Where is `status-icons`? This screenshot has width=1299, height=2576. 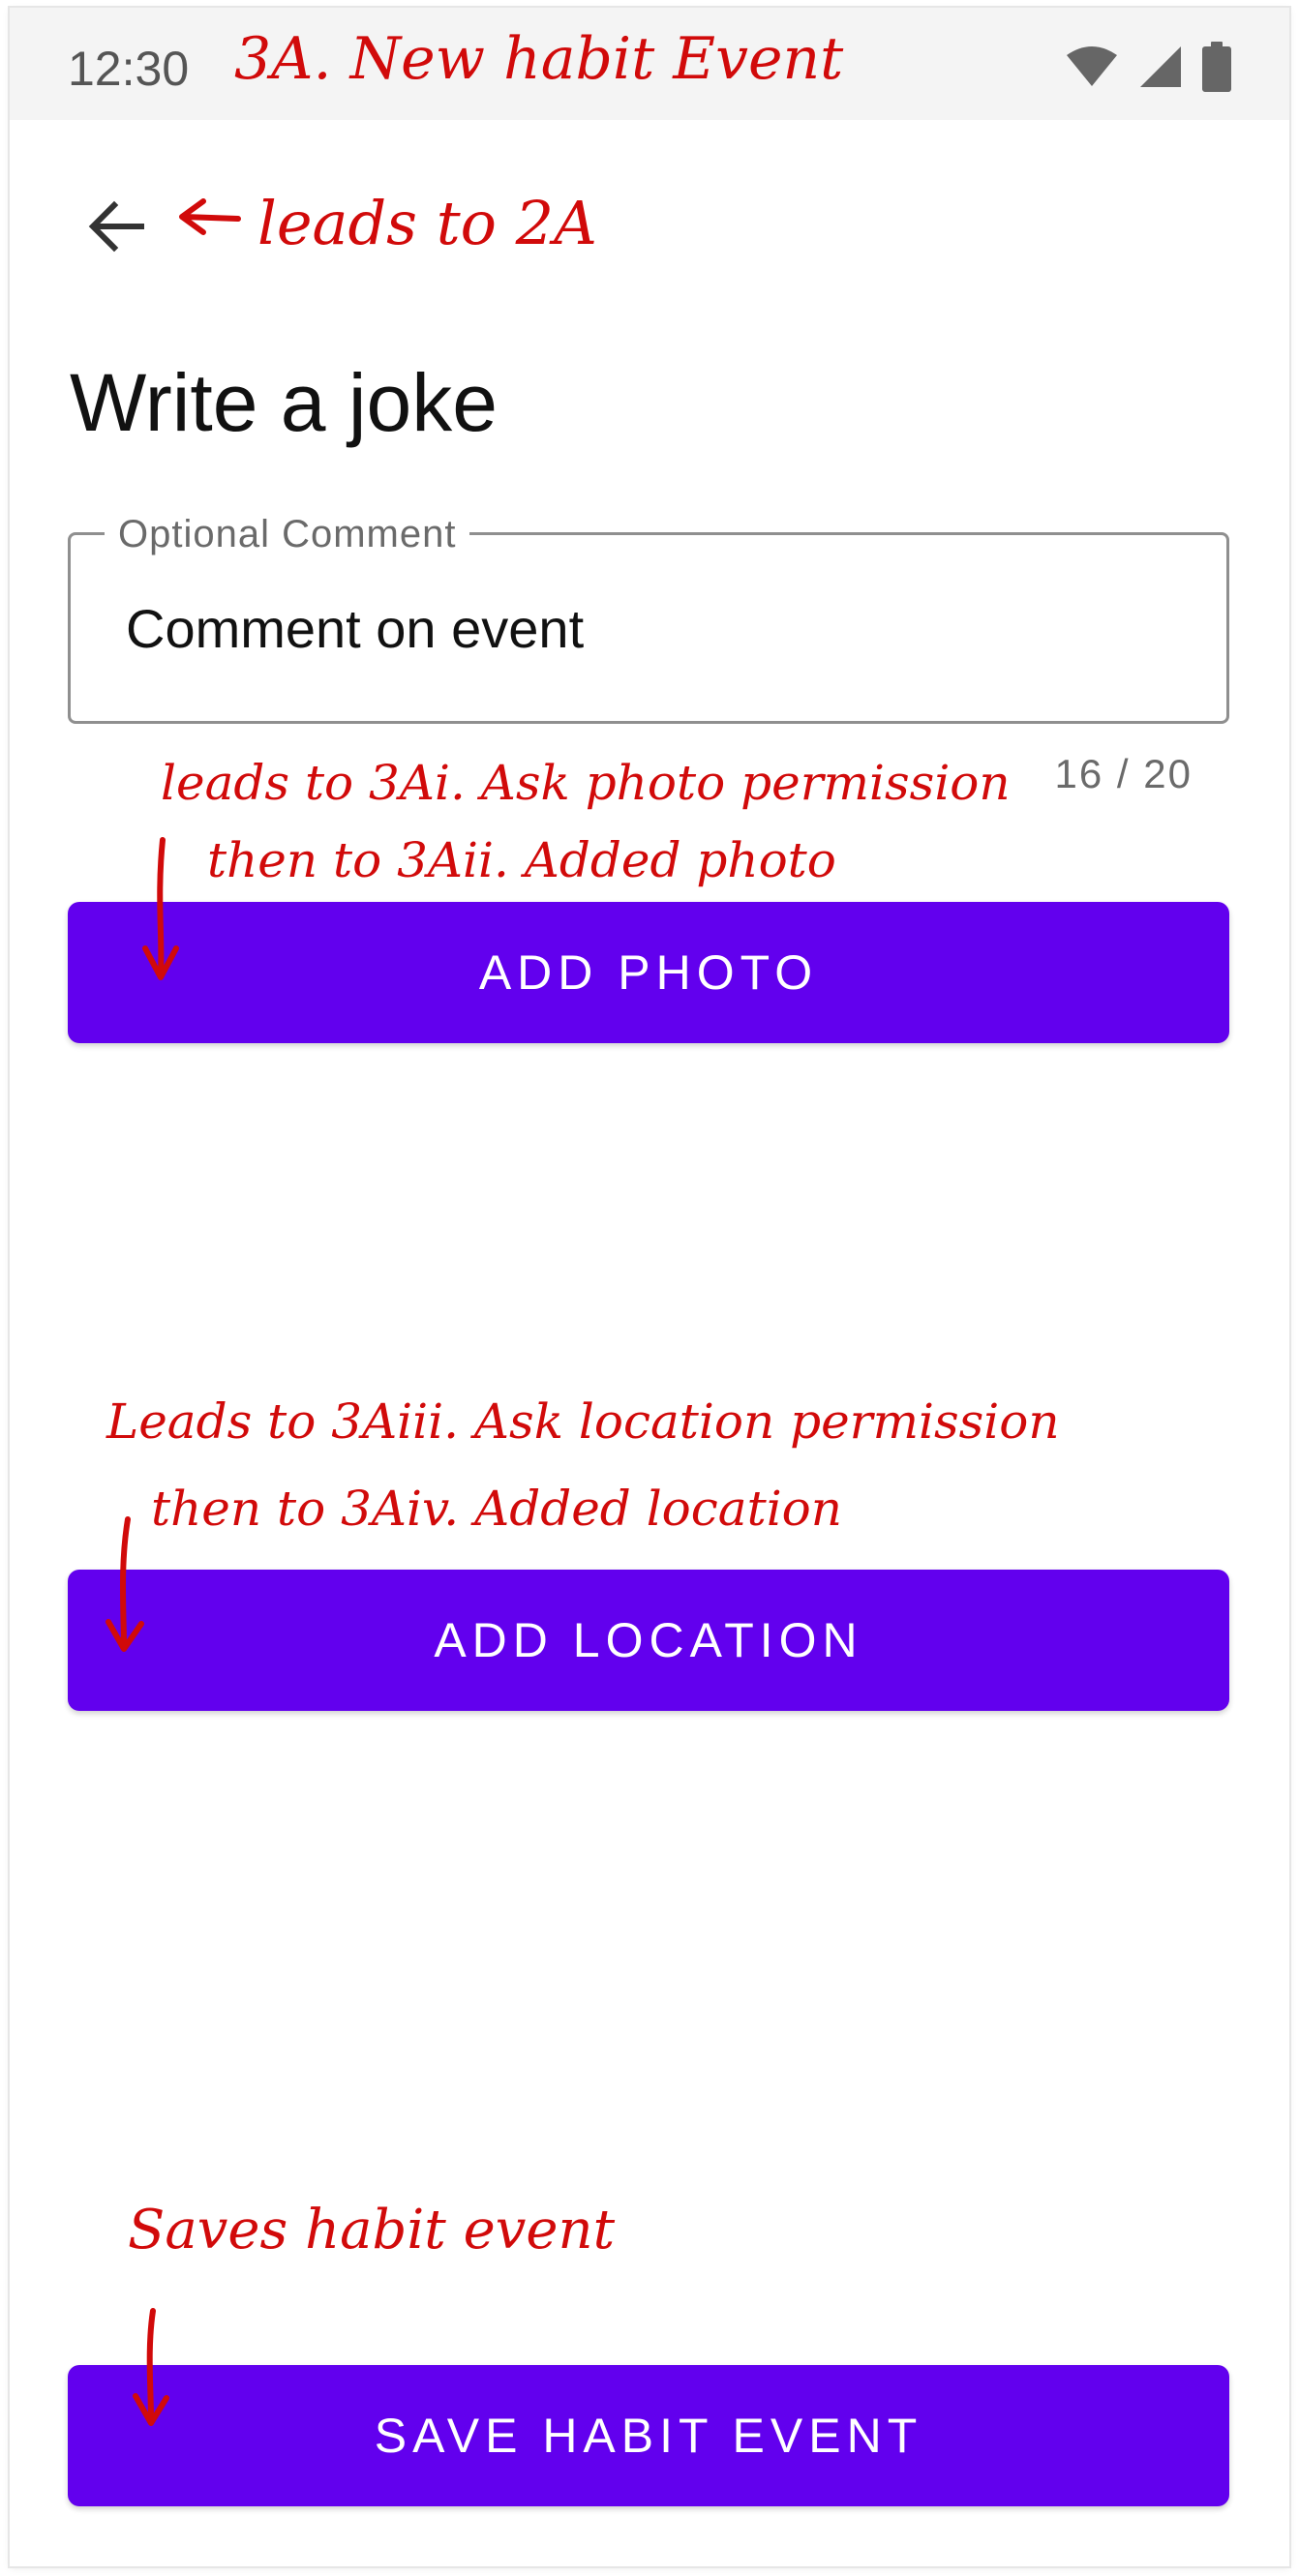
status-icons is located at coordinates (1148, 67).